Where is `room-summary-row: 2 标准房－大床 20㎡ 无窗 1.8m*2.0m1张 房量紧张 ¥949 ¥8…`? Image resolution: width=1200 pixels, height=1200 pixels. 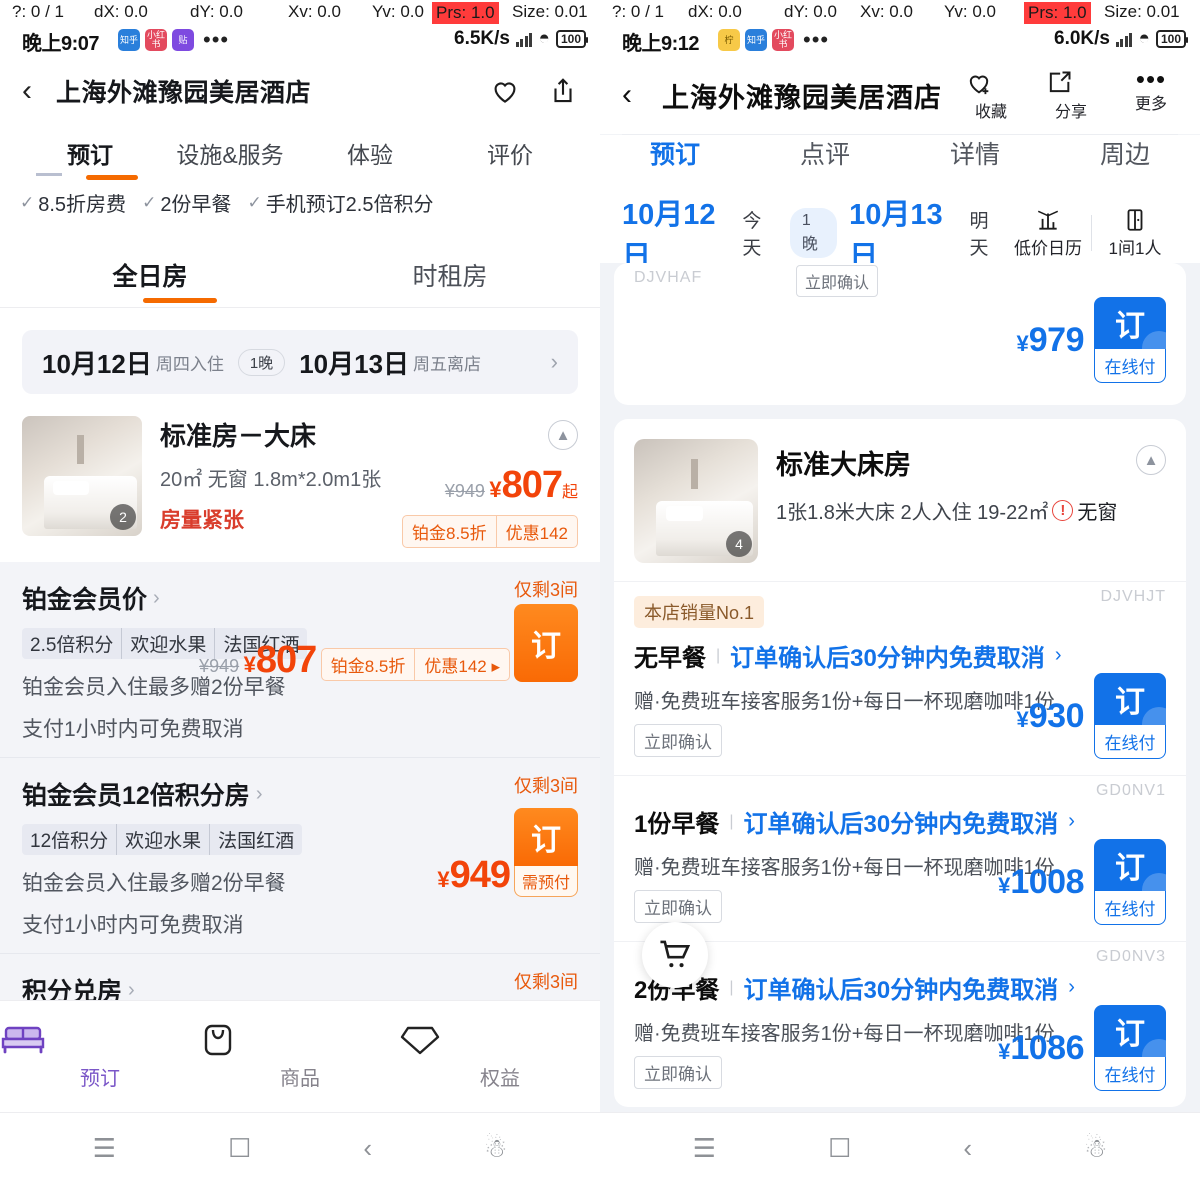
room-summary-row: 2 标准房－大床 20㎡ 无窗 1.8m*2.0m1张 房量紧张 ¥949 ¥8… is located at coordinates (300, 471).